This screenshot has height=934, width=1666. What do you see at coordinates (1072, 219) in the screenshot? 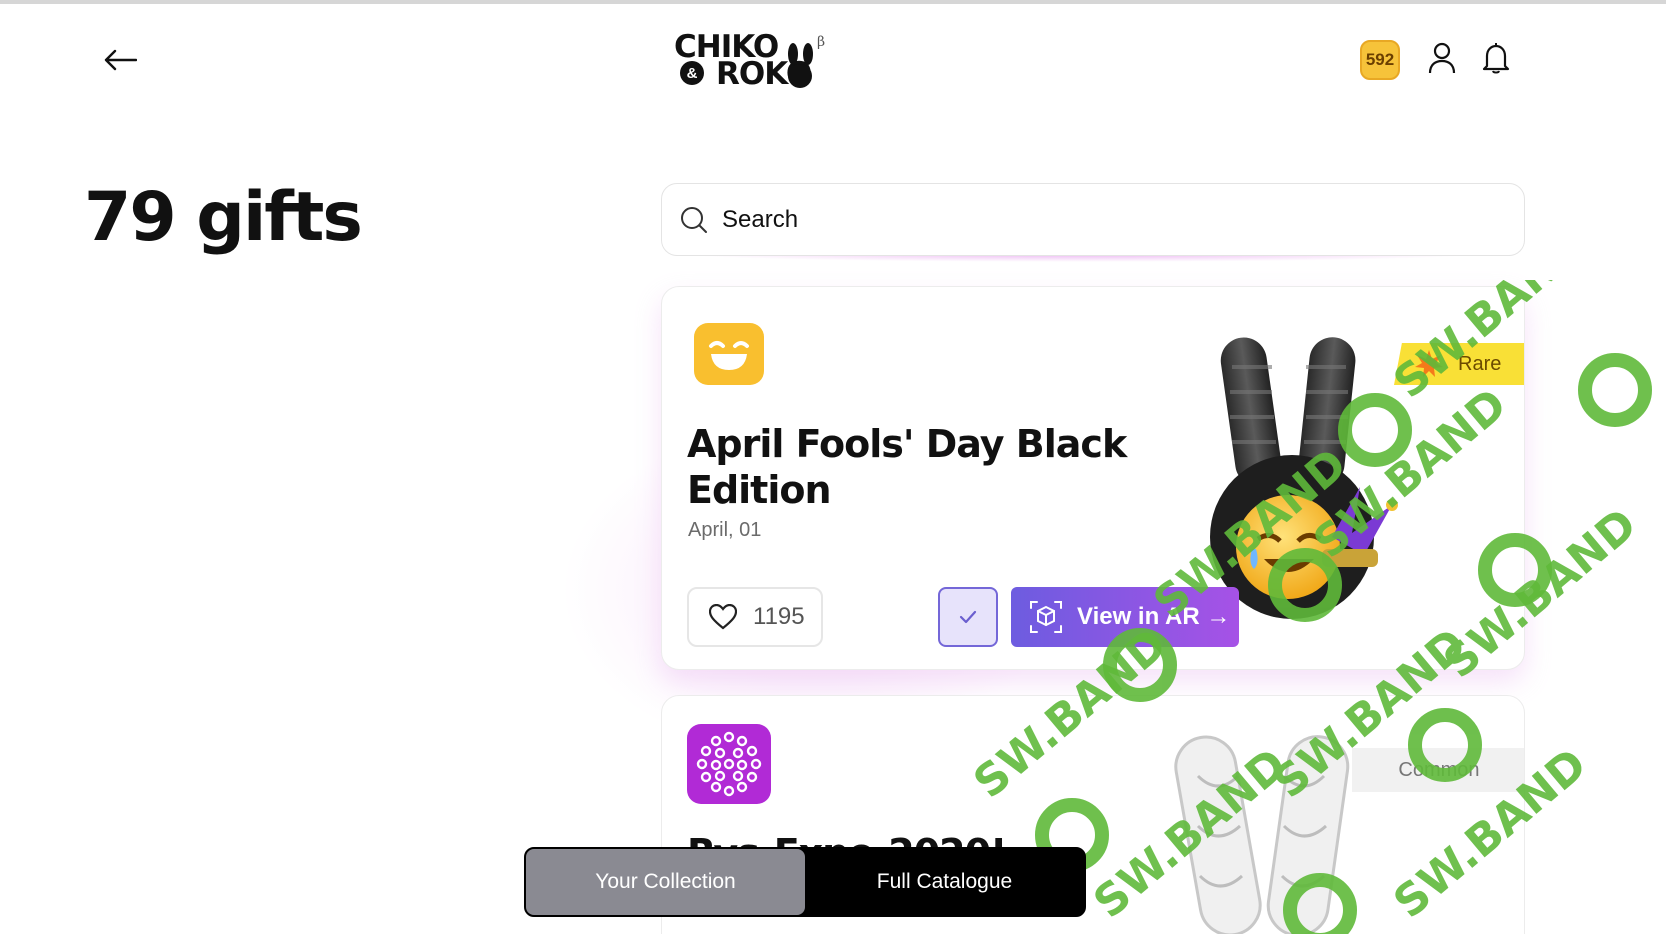
I see `search-input` at bounding box center [1072, 219].